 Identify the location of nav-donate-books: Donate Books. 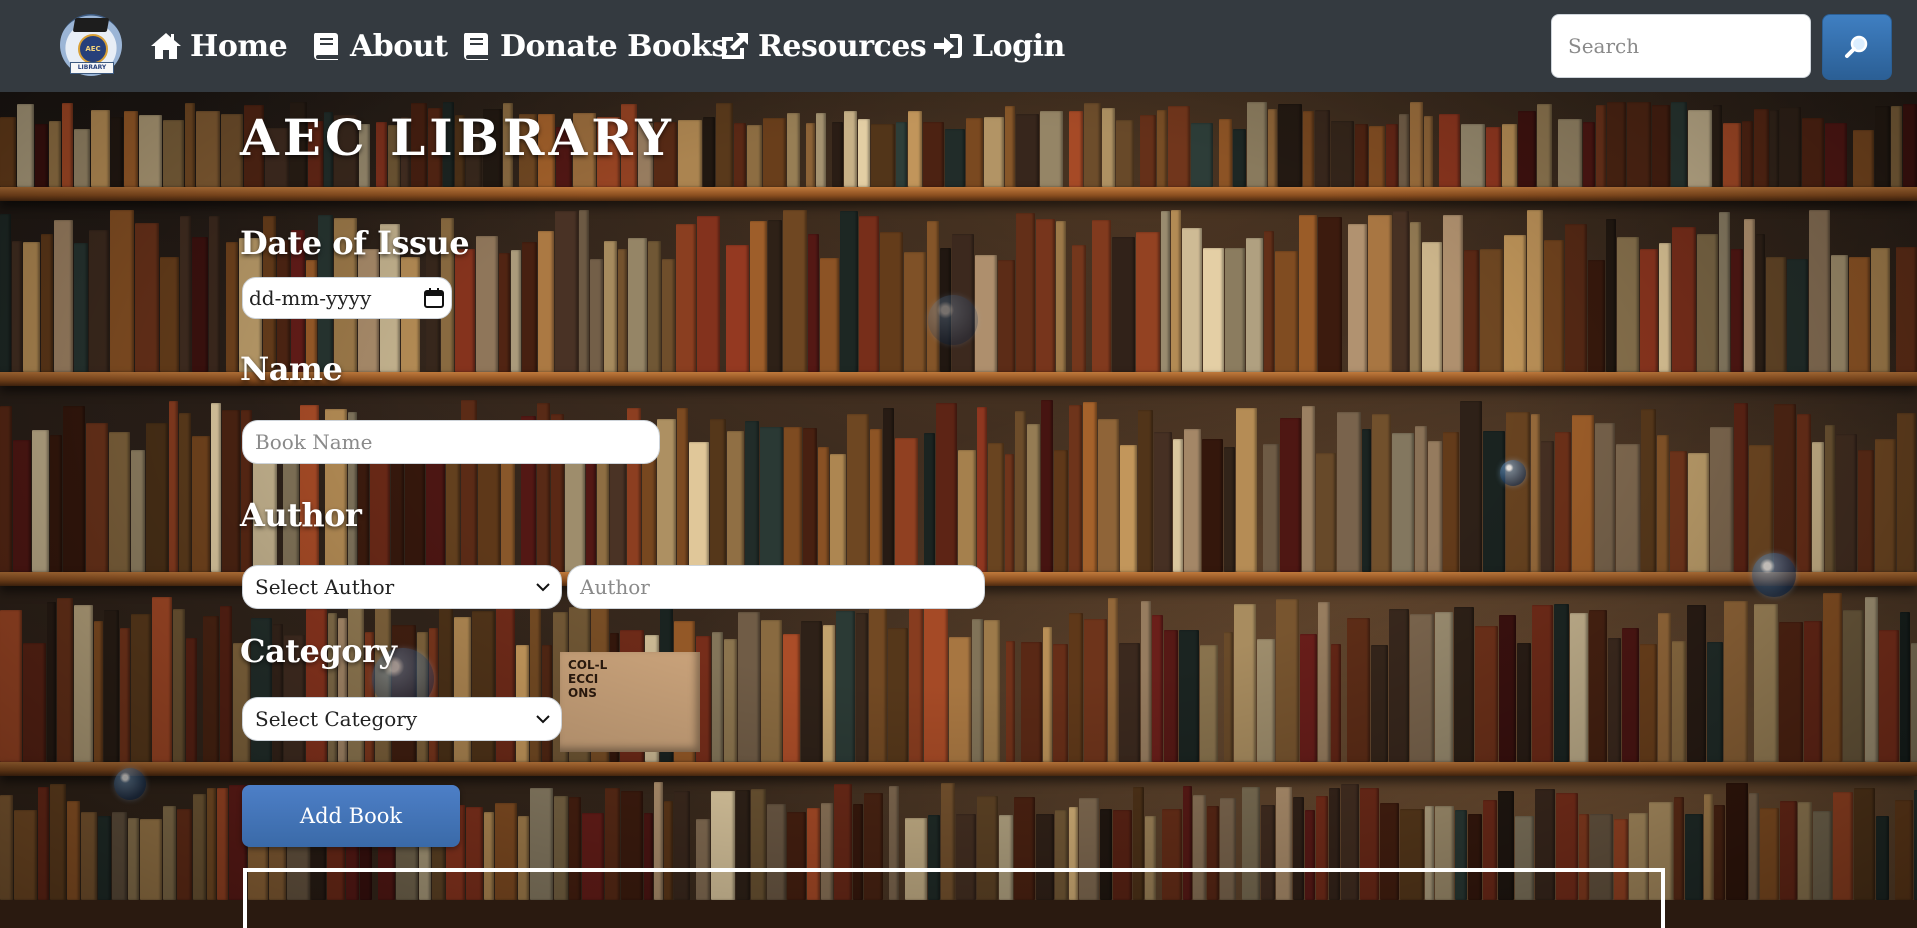
(594, 46).